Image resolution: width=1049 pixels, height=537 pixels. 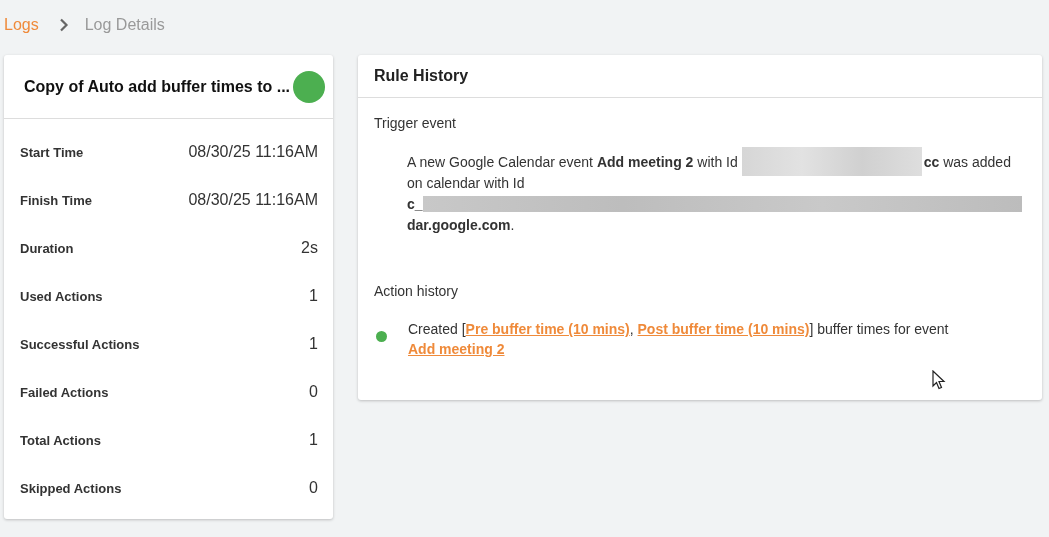 What do you see at coordinates (939, 380) in the screenshot?
I see `mouse-pointer-icon` at bounding box center [939, 380].